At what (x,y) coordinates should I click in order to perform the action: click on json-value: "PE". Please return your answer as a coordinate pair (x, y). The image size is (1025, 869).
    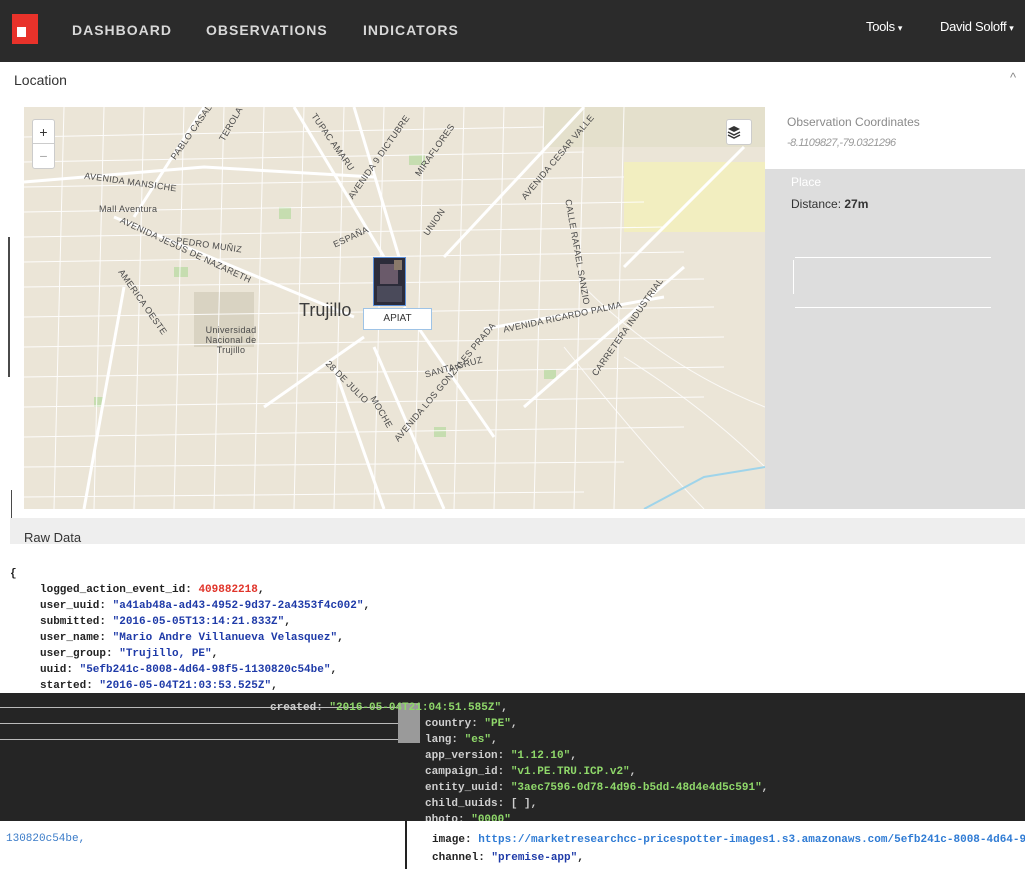
    Looking at the image, I should click on (497, 724).